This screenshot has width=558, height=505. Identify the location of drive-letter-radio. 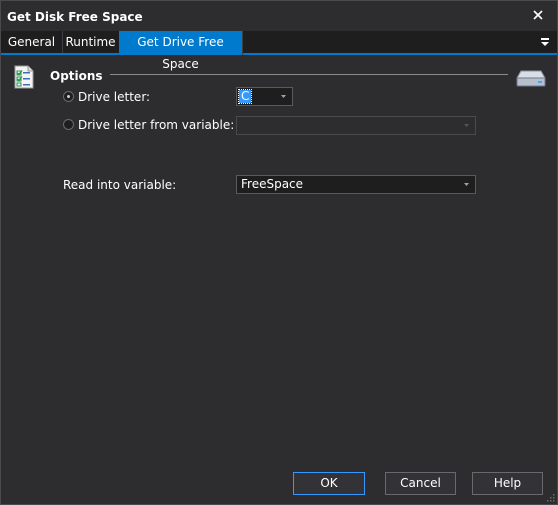
(68, 96).